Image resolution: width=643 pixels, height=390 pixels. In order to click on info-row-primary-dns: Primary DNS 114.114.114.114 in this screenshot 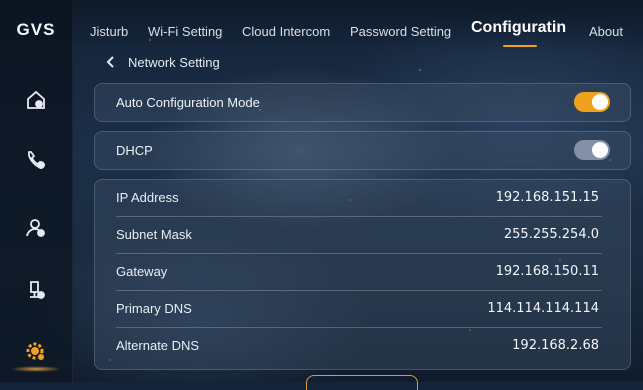, I will do `click(362, 309)`.